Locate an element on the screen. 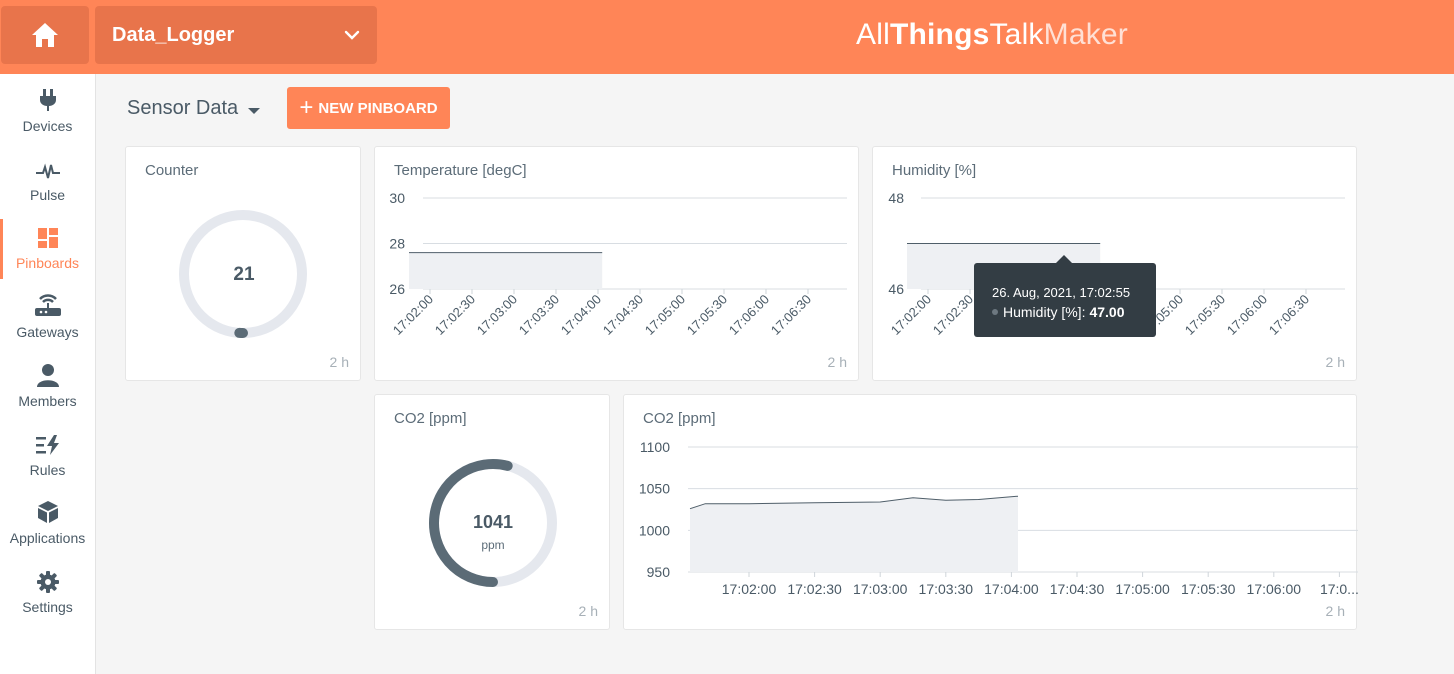 Image resolution: width=1454 pixels, height=674 pixels. y-tick-label: 950 is located at coordinates (659, 572).